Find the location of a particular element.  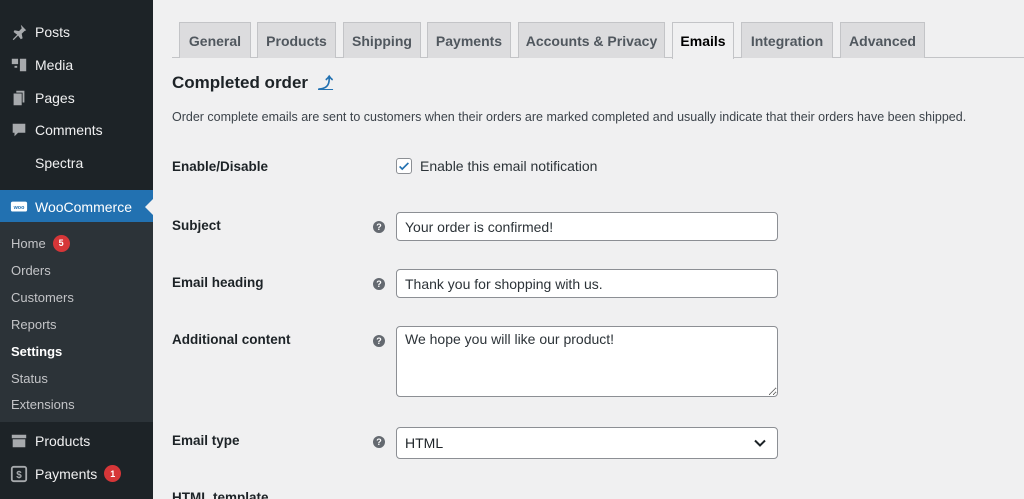

enable-disable-label: Enable/Disable is located at coordinates (220, 166).